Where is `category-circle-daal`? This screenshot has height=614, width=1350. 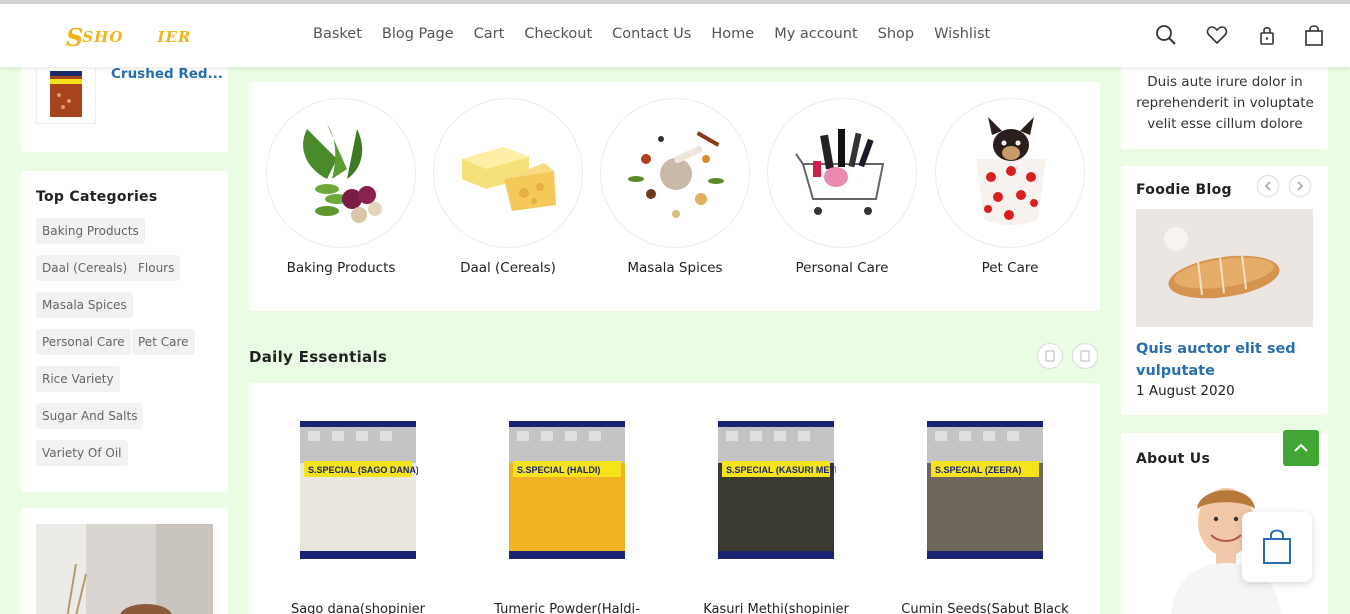 category-circle-daal is located at coordinates (508, 173).